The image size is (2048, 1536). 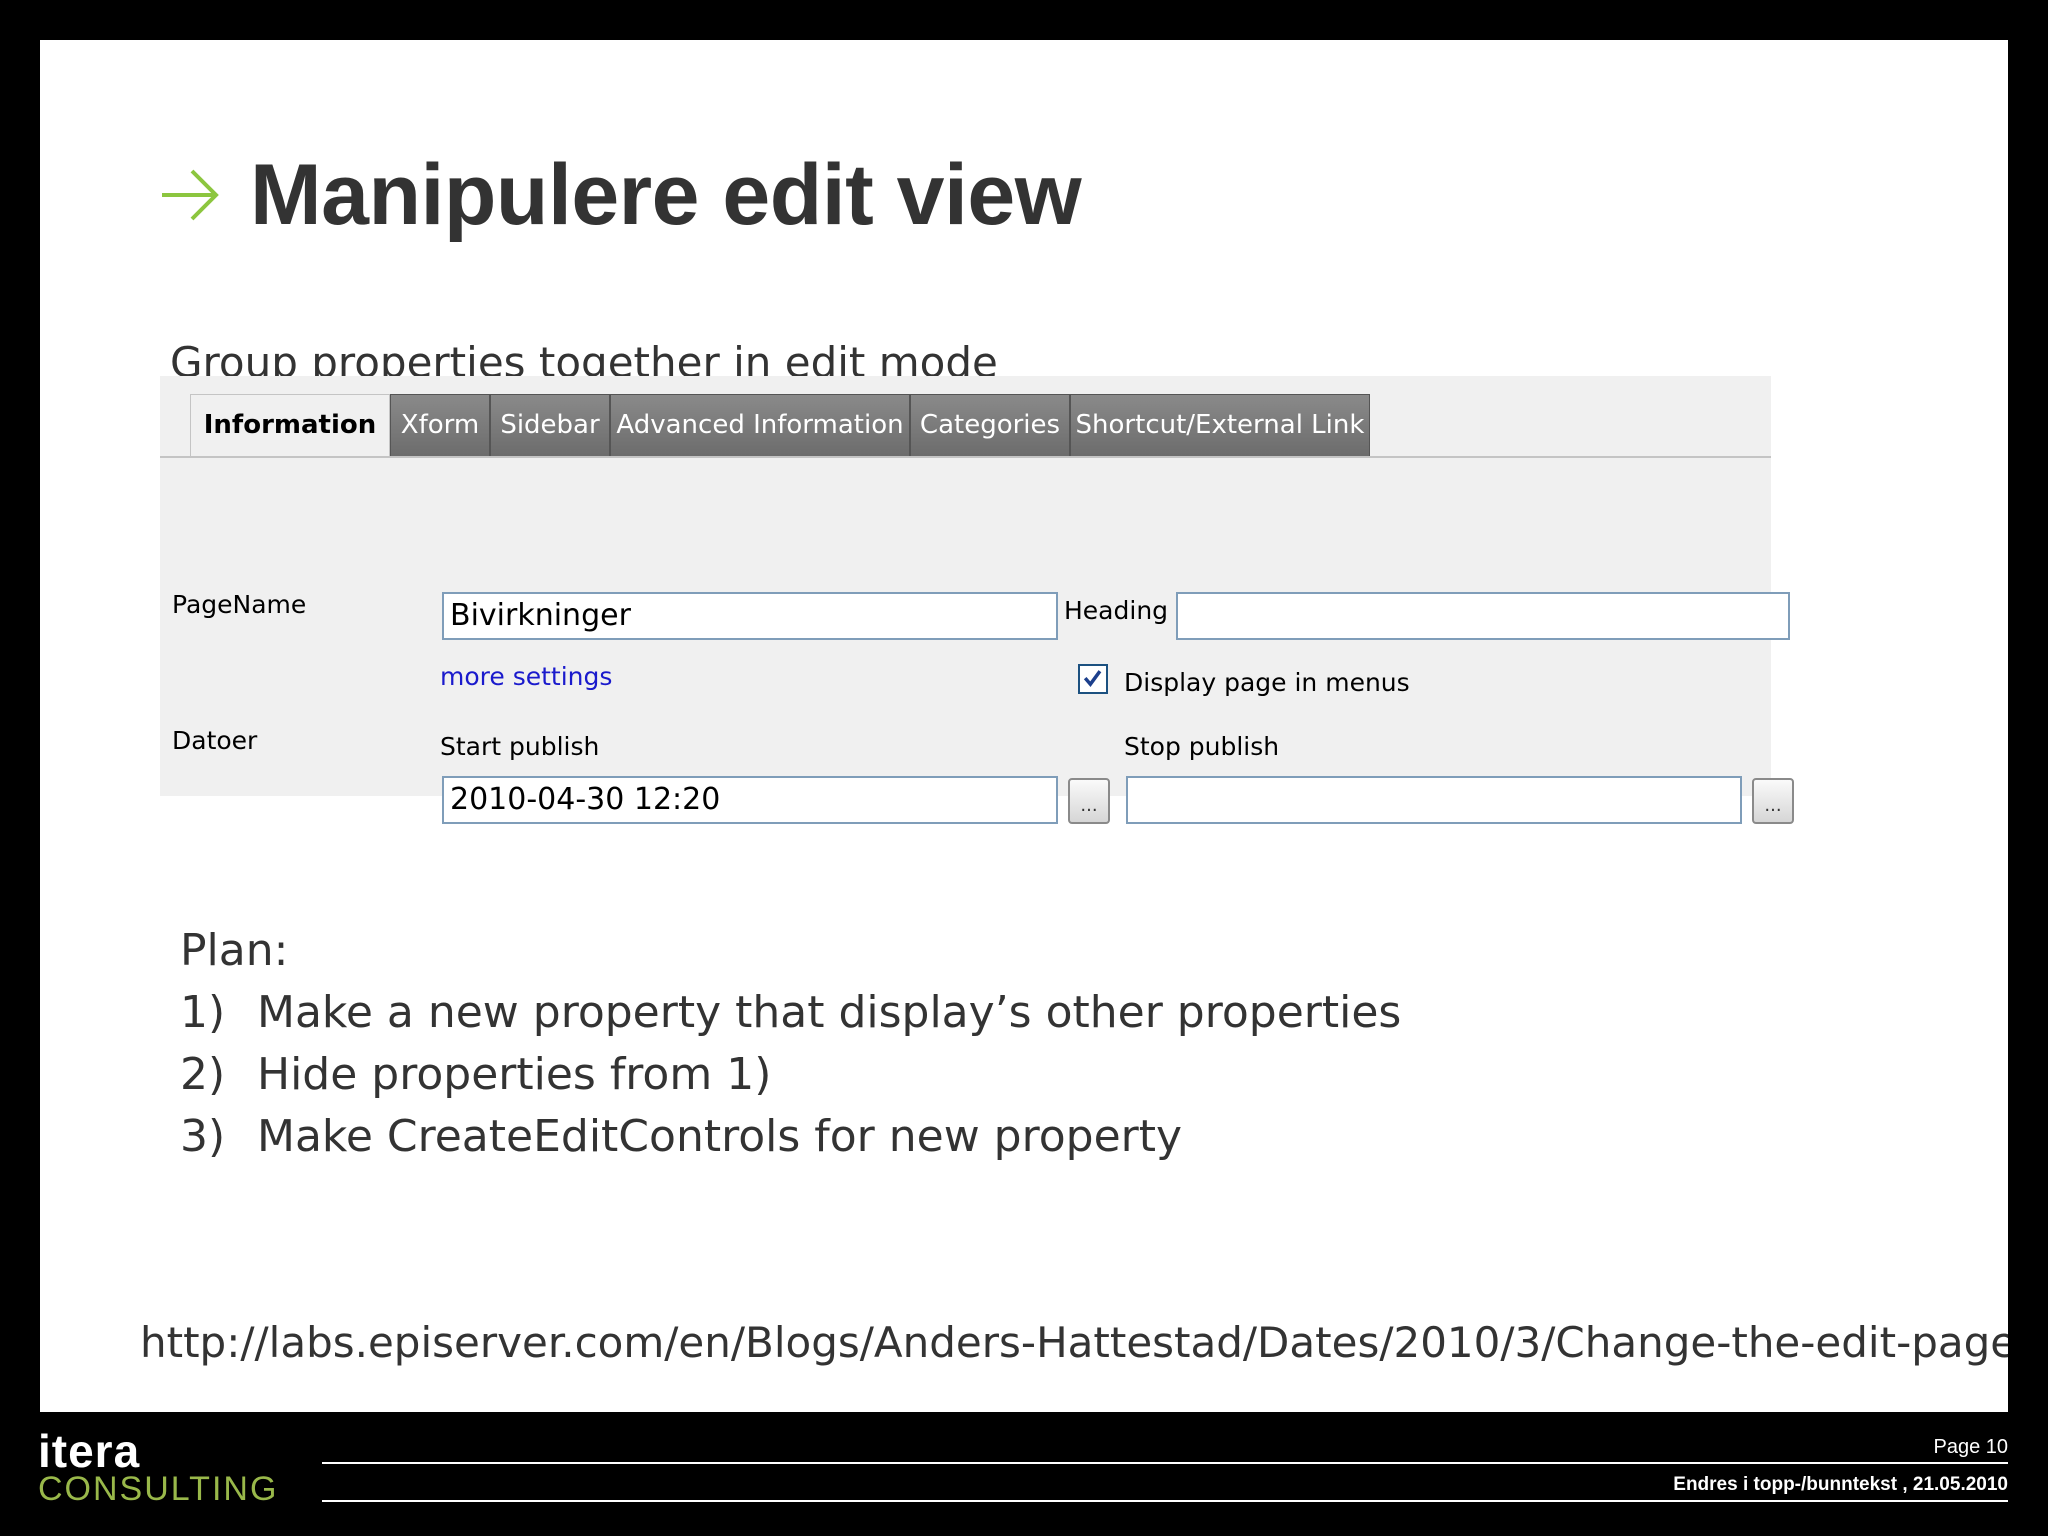 I want to click on pagename-field: Bivirkninger, so click(x=750, y=616).